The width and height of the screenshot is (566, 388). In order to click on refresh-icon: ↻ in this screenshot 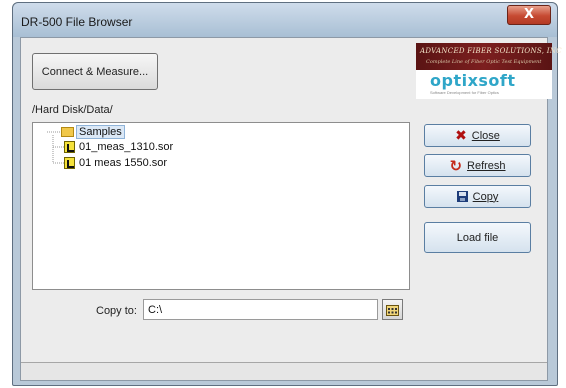, I will do `click(456, 165)`.